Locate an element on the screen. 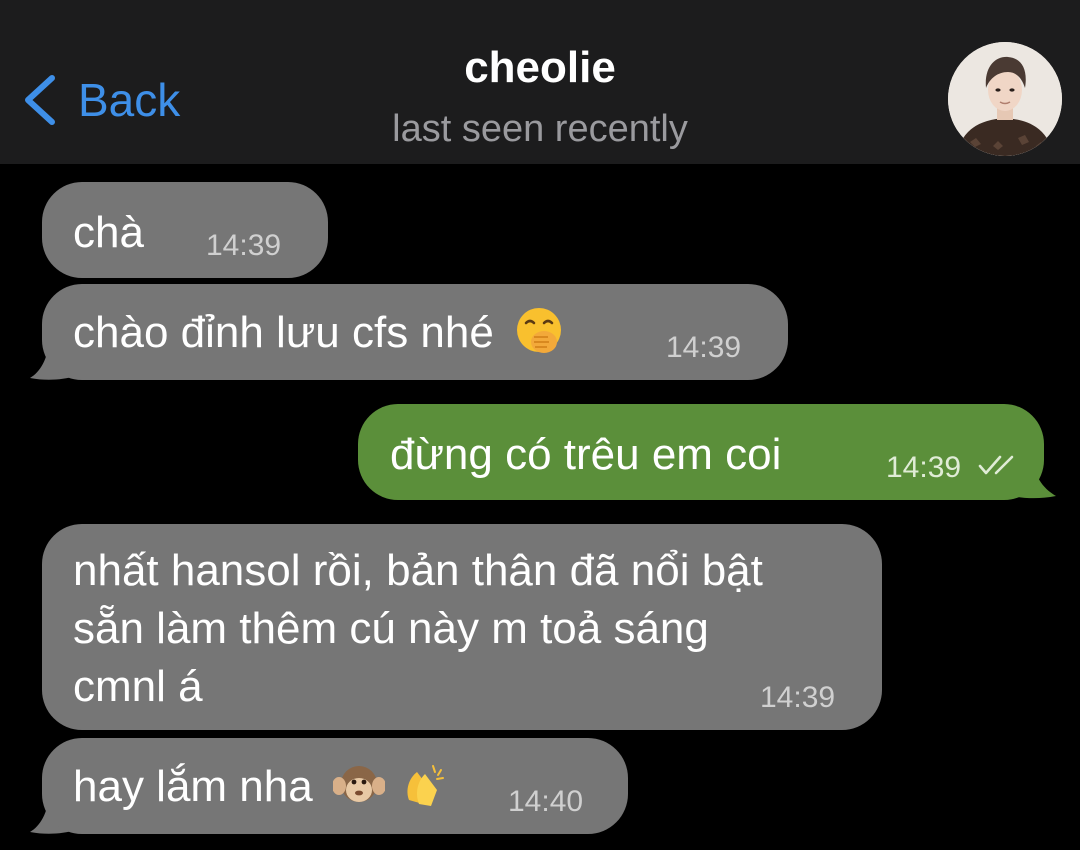 The image size is (1080, 850). chat-title: cheolie is located at coordinates (540, 67).